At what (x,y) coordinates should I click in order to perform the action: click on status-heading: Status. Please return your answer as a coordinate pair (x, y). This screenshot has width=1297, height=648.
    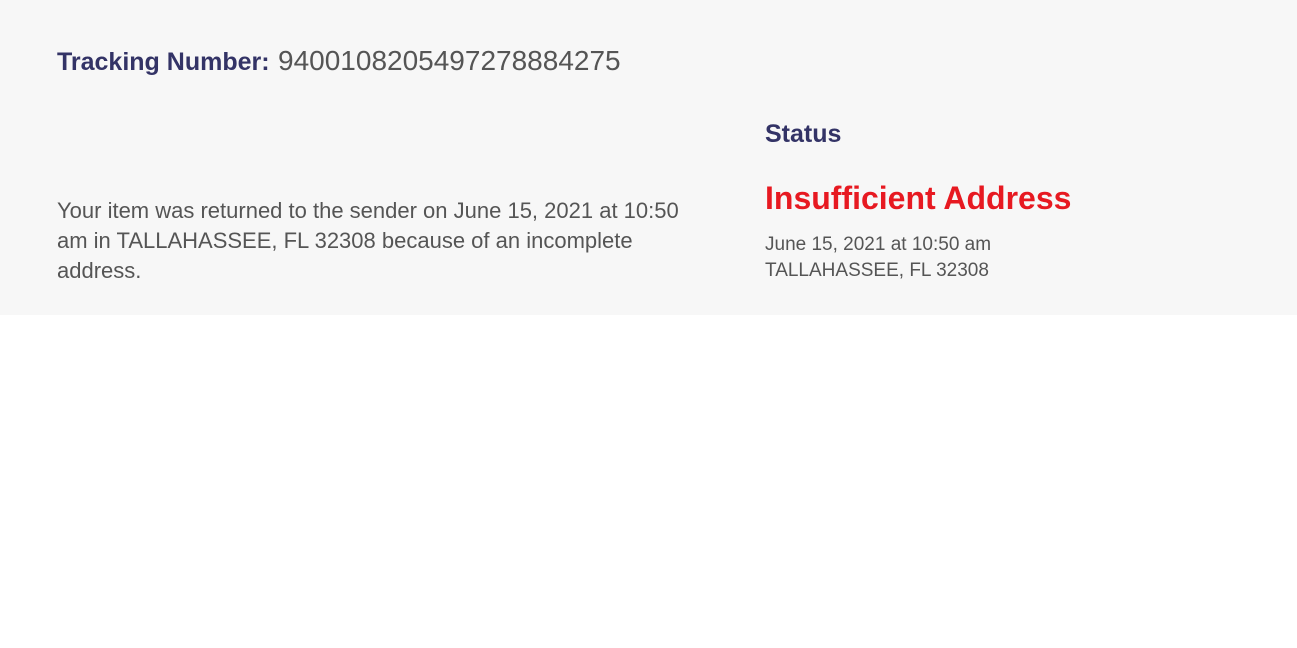
    Looking at the image, I should click on (803, 134).